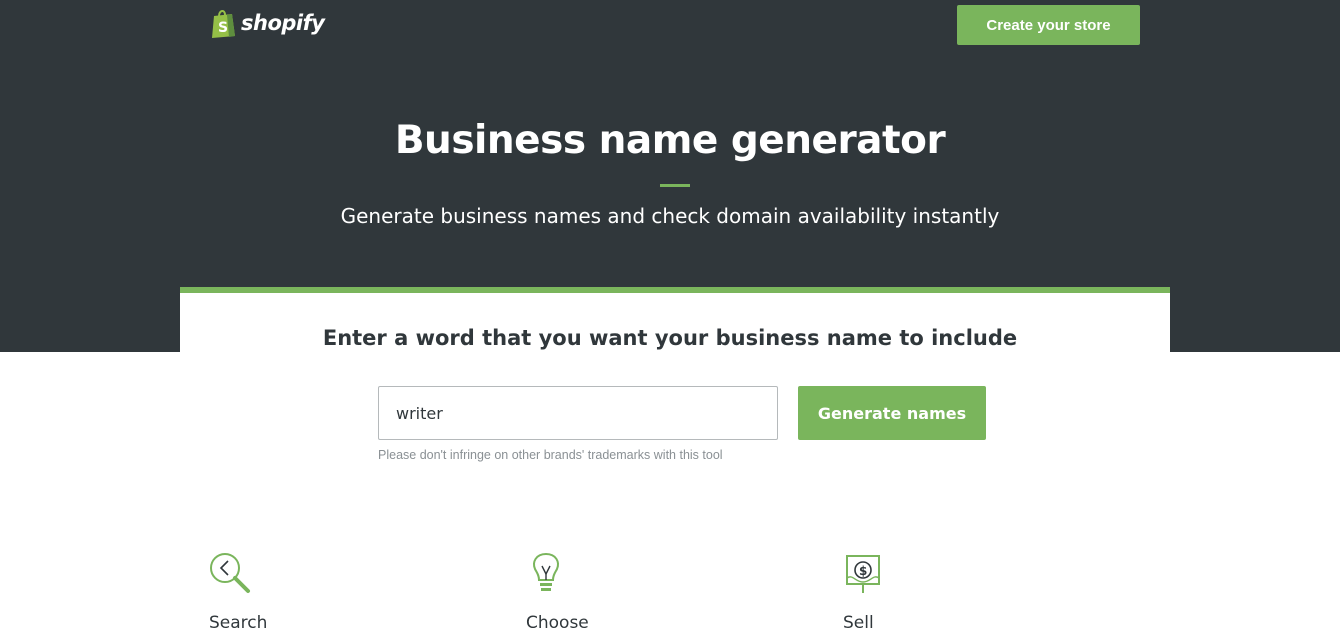 This screenshot has width=1340, height=635. What do you see at coordinates (223, 28) in the screenshot?
I see `svg-text: S` at bounding box center [223, 28].